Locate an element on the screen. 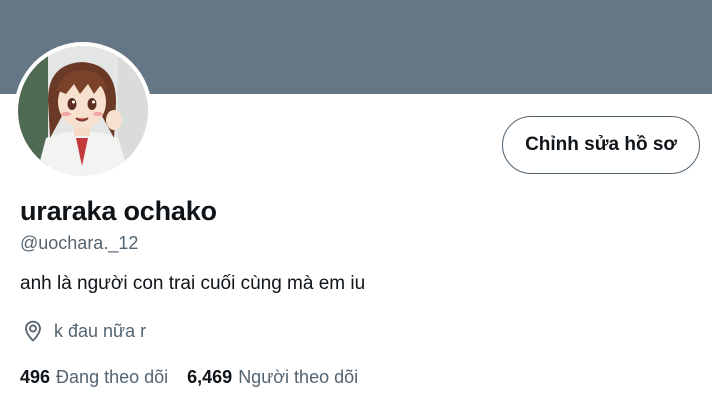 This screenshot has height=400, width=712. edit-profile-button: Chỉnh sửa hồ sơ is located at coordinates (601, 145).